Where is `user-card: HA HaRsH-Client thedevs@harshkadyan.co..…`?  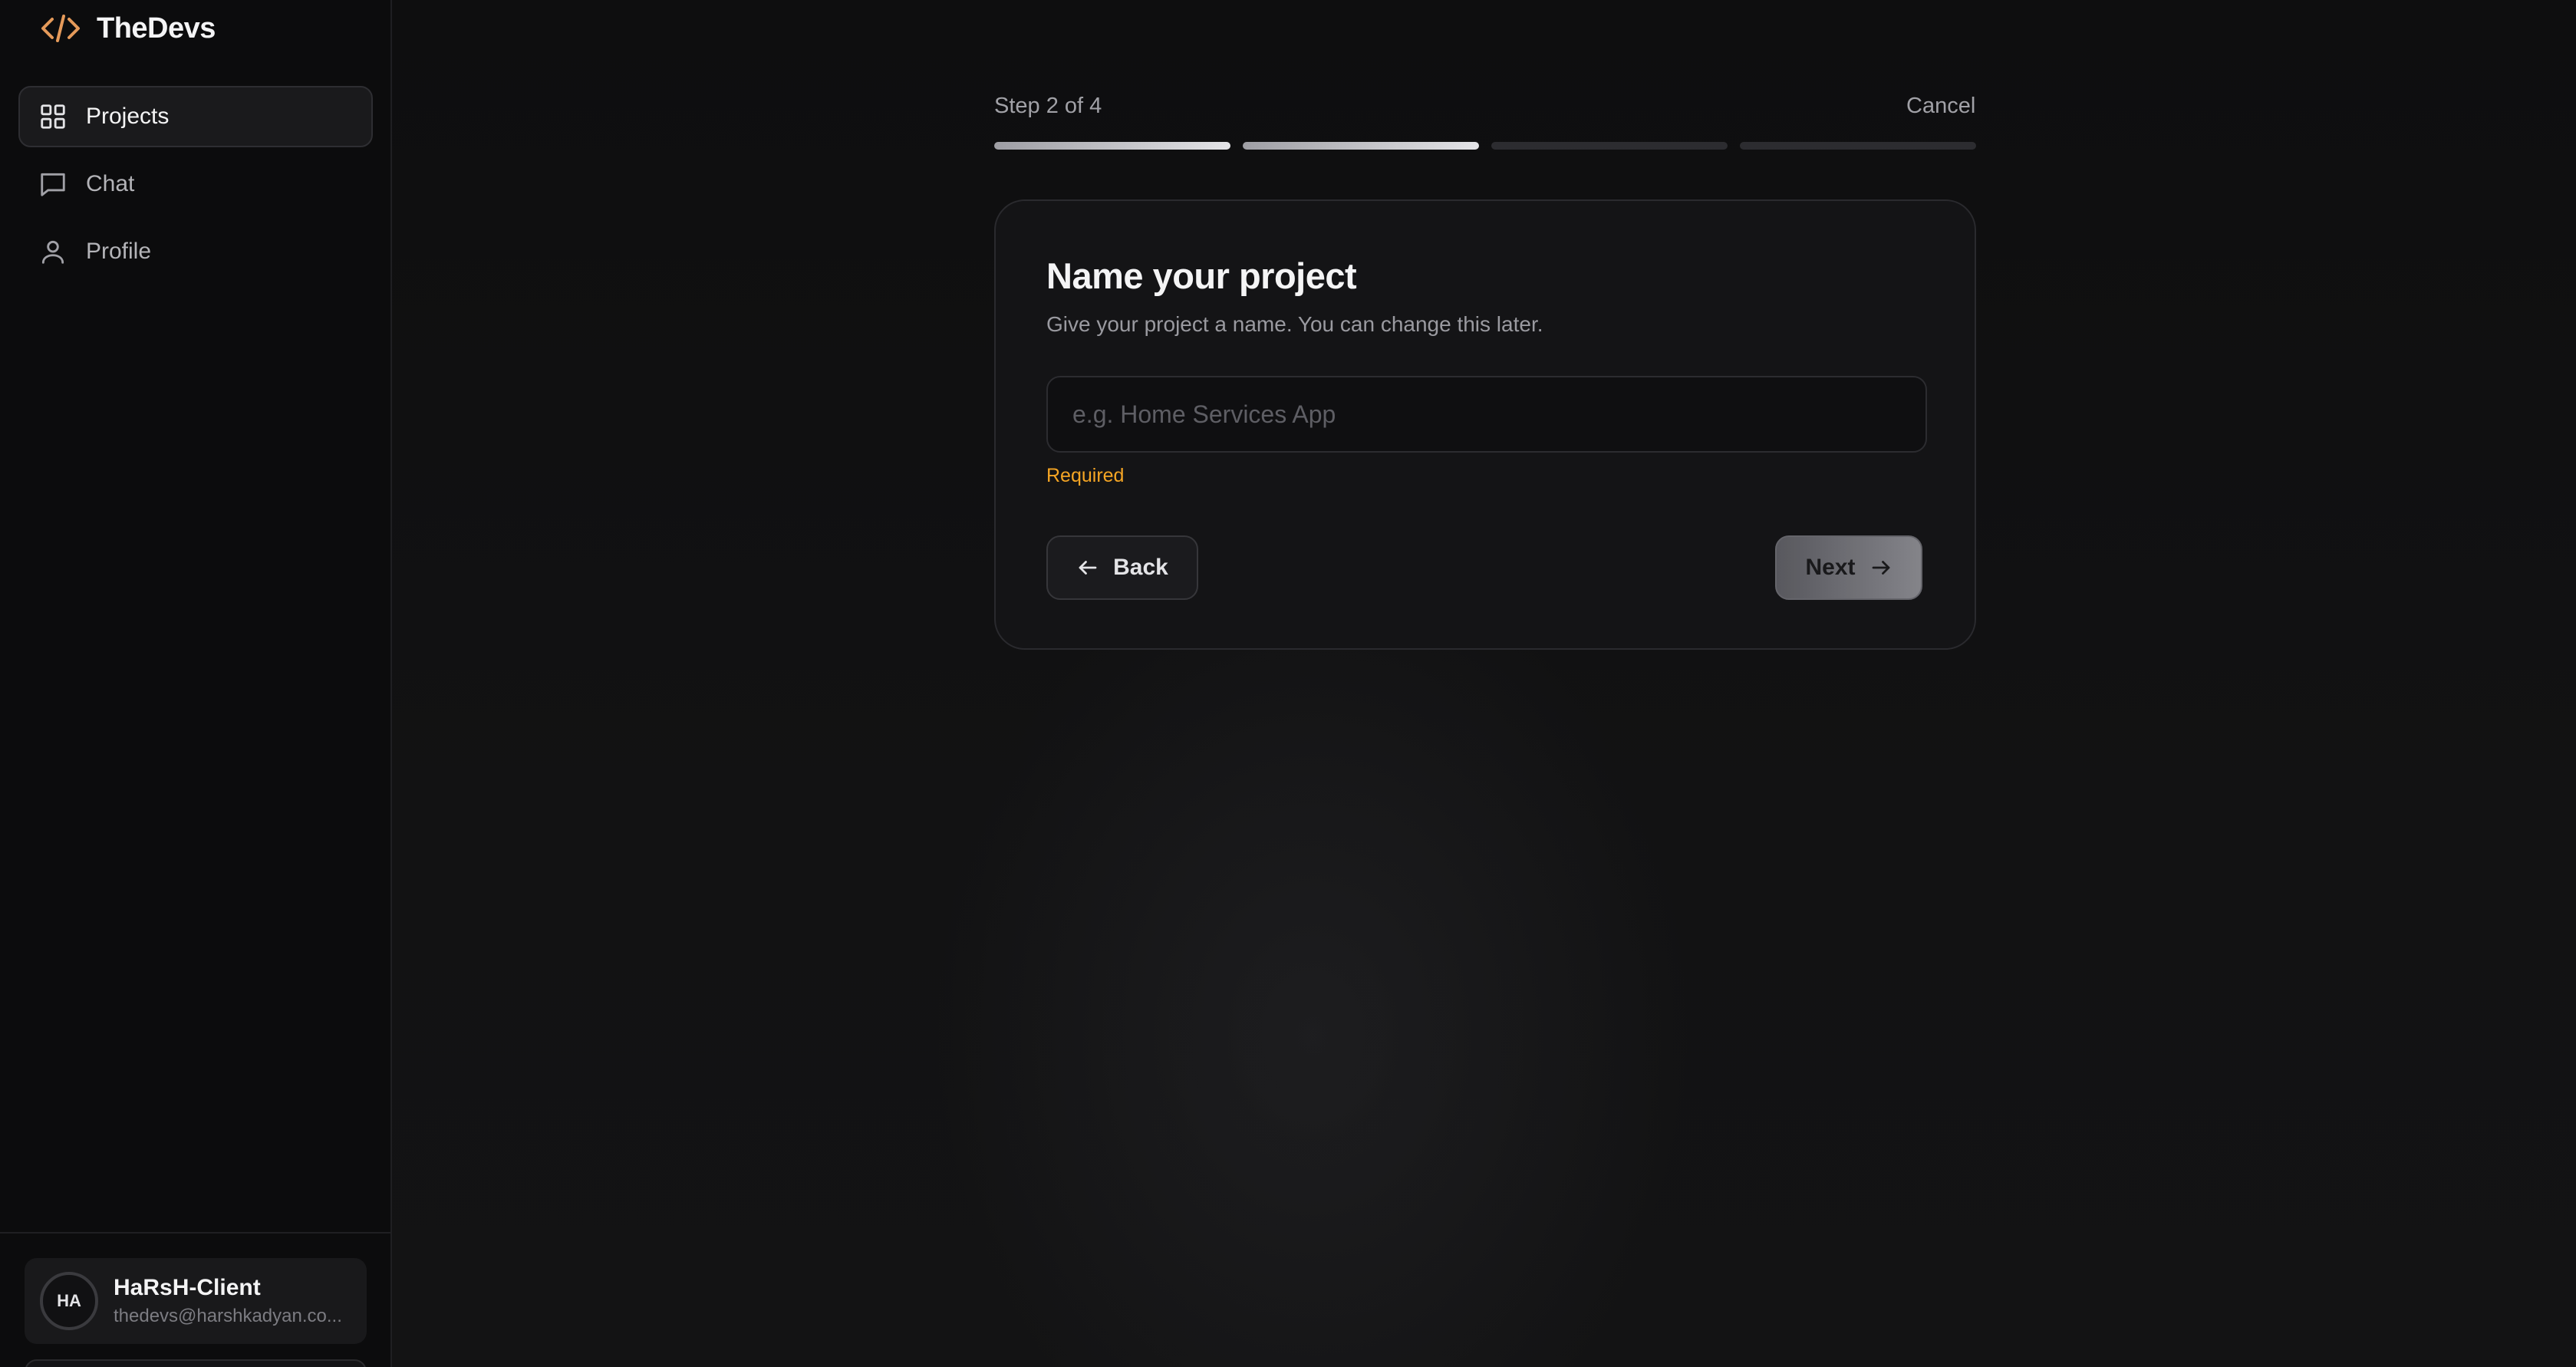 user-card: HA HaRsH-Client thedevs@harshkadyan.co..… is located at coordinates (196, 1301).